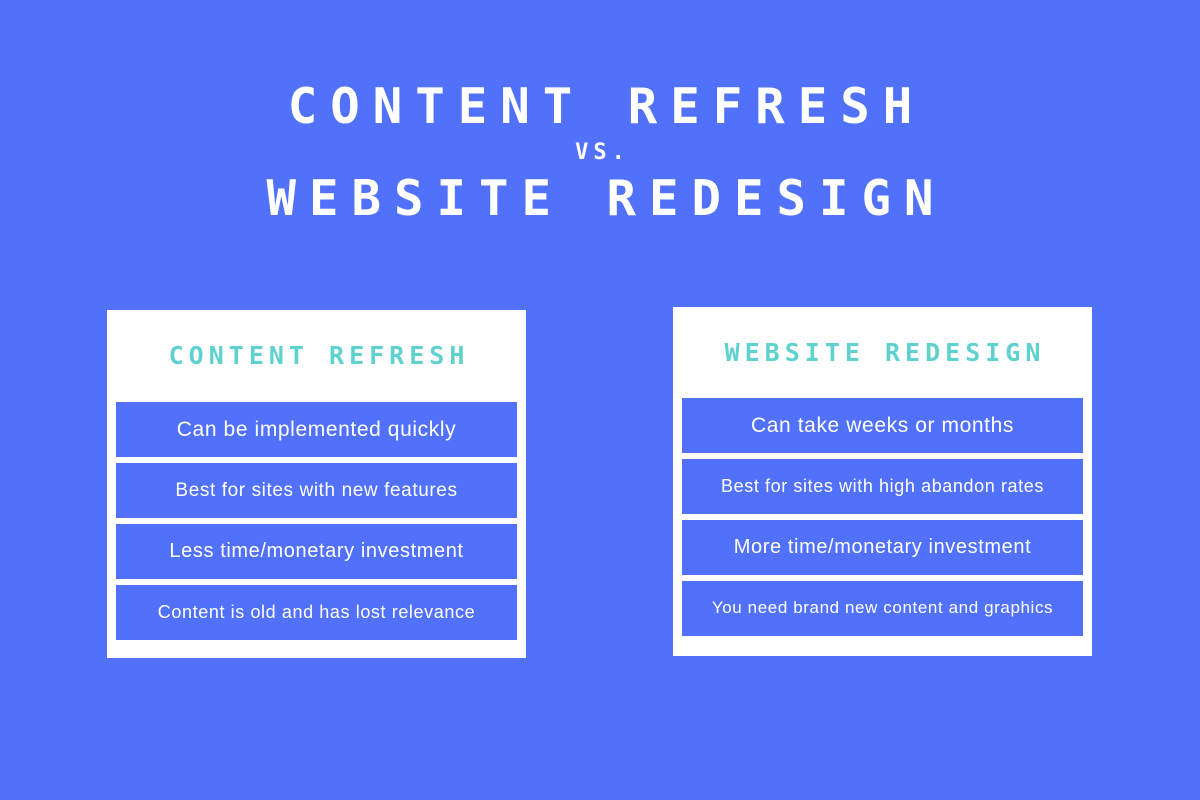 Image resolution: width=1200 pixels, height=800 pixels. Describe the element at coordinates (316, 551) in the screenshot. I see `list-item: Less time/monetary investment` at that location.